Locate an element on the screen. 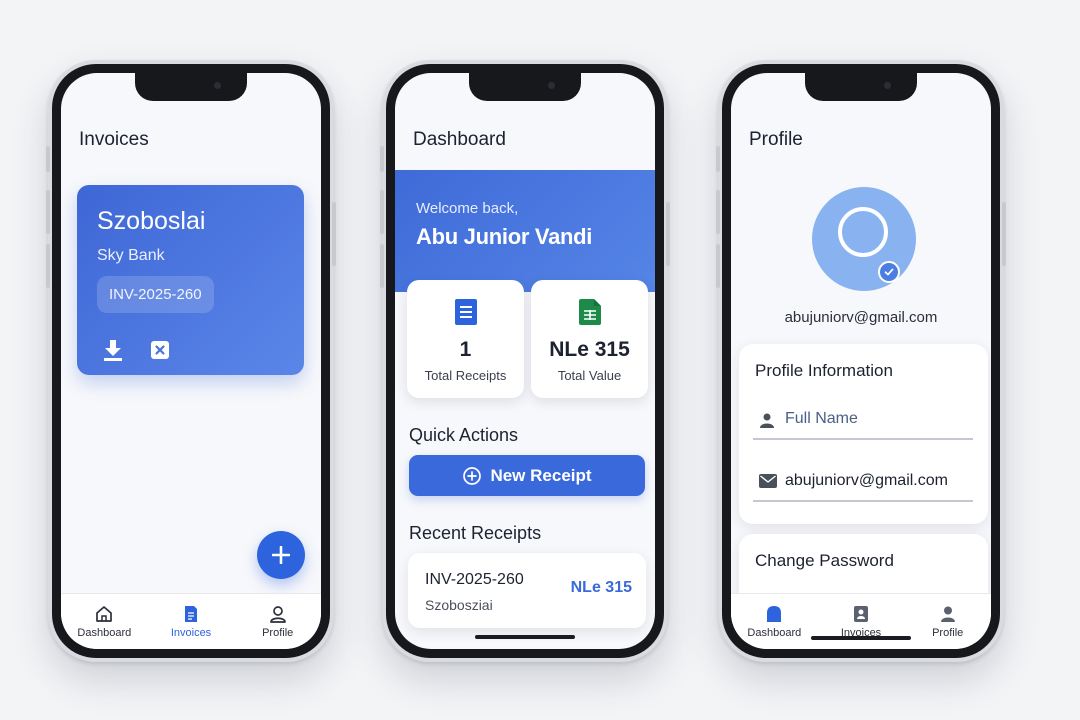 Image resolution: width=1080 pixels, height=720 pixels. list-item: INV-2025-260 Szobosziai NLe 315 is located at coordinates (527, 590).